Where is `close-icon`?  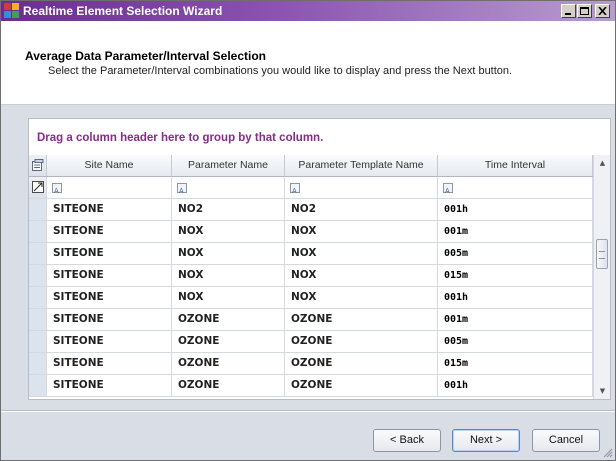
close-icon is located at coordinates (602, 11).